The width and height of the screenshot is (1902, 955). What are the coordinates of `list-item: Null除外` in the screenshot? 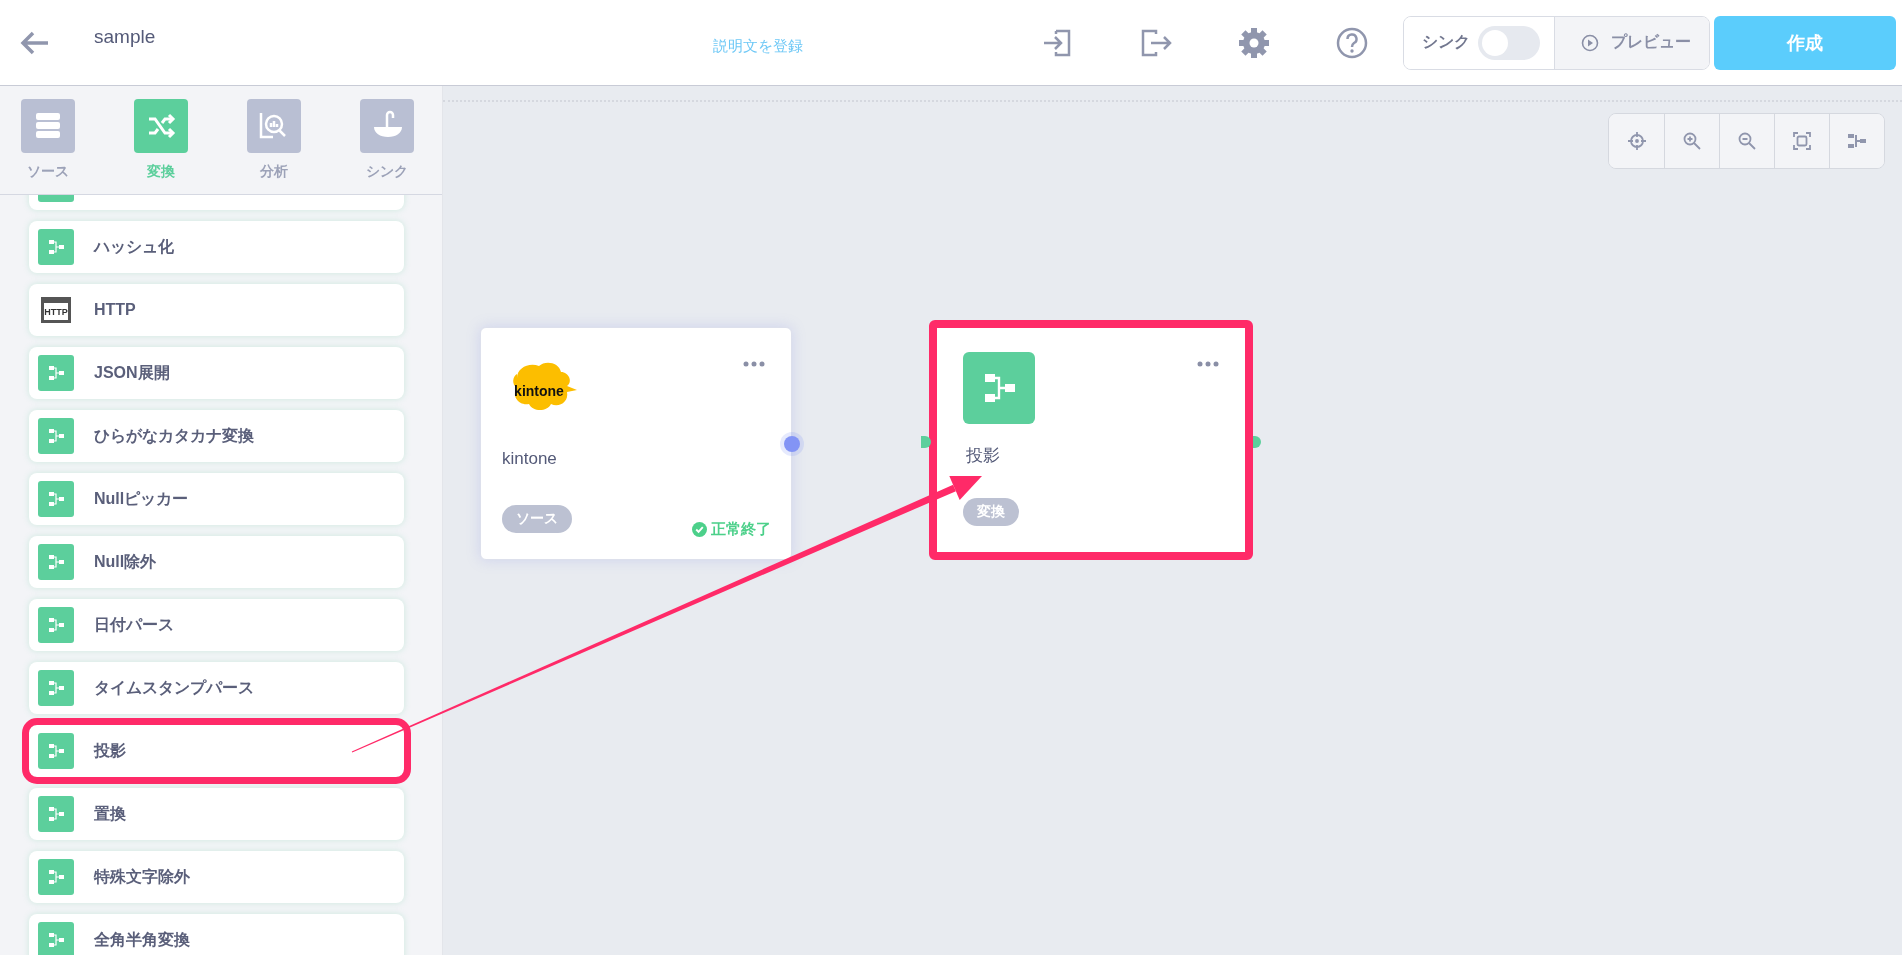 It's located at (216, 562).